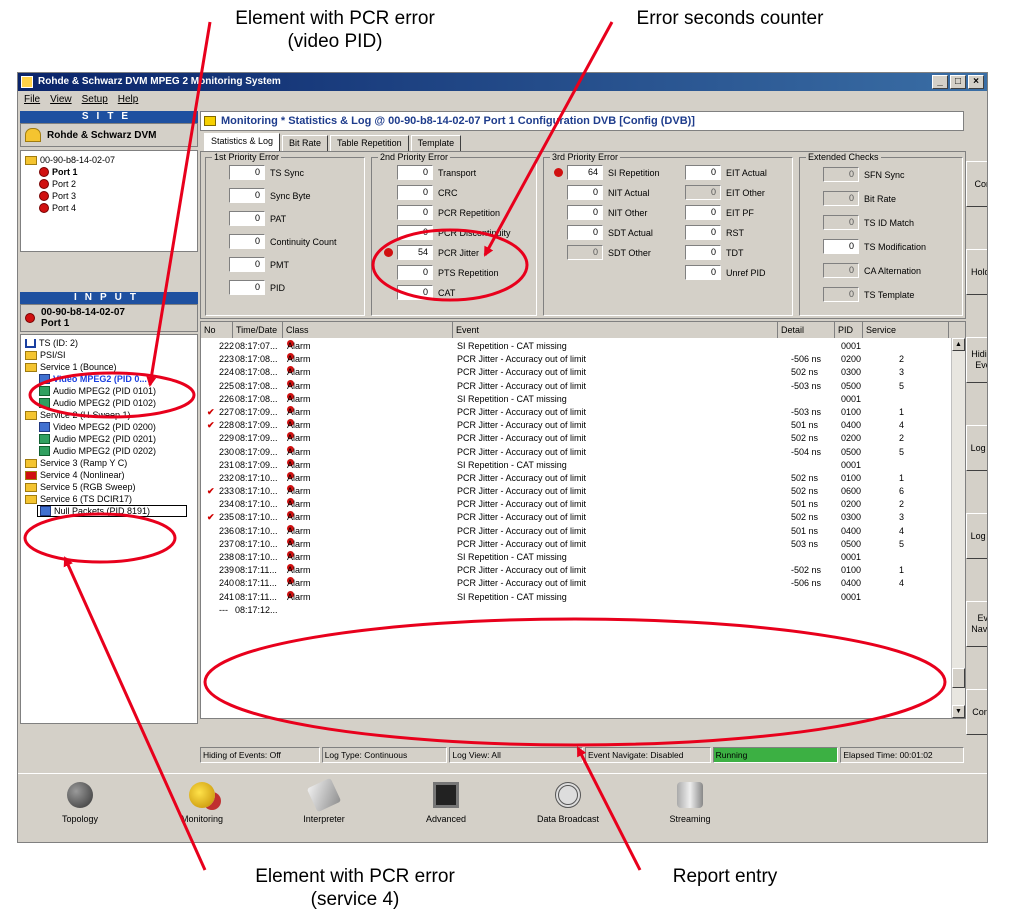 Image resolution: width=1024 pixels, height=921 pixels. I want to click on tree-item: Service 2 (H-Sweep 1), so click(109, 415).